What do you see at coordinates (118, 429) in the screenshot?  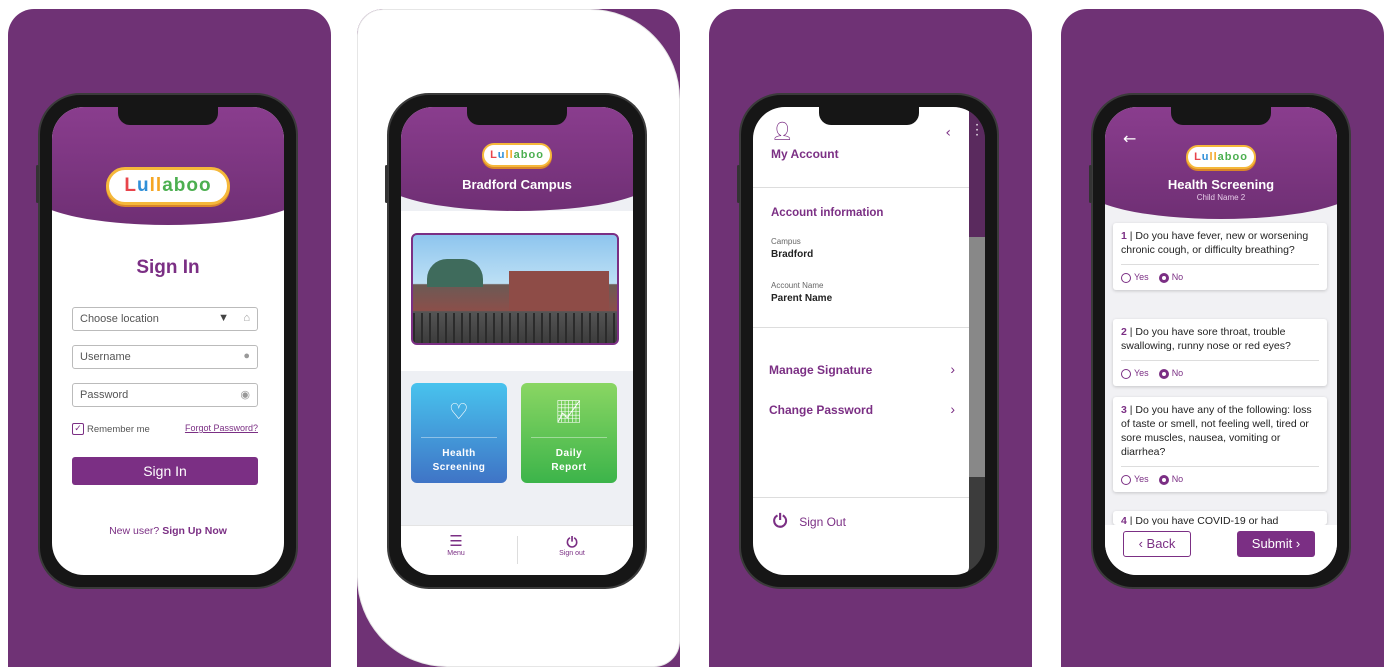 I see `remember-label: Remember me` at bounding box center [118, 429].